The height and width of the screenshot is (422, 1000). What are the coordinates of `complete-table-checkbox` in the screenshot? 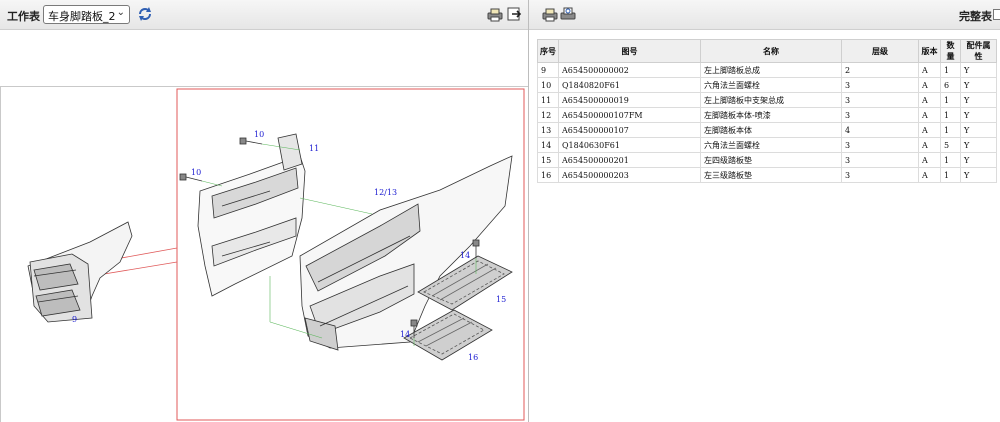 It's located at (996, 14).